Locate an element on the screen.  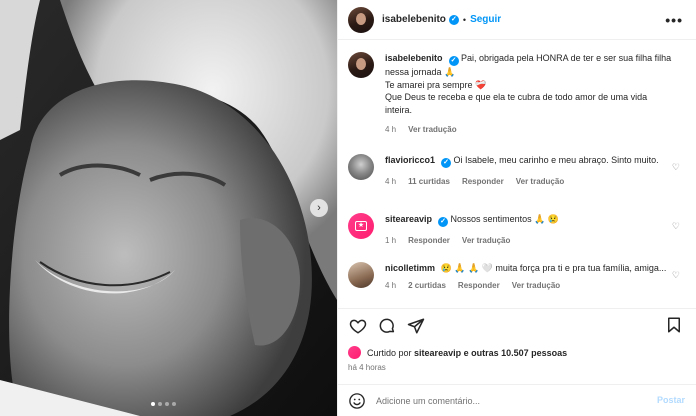
author-username: isabelebenito is located at coordinates (414, 19).